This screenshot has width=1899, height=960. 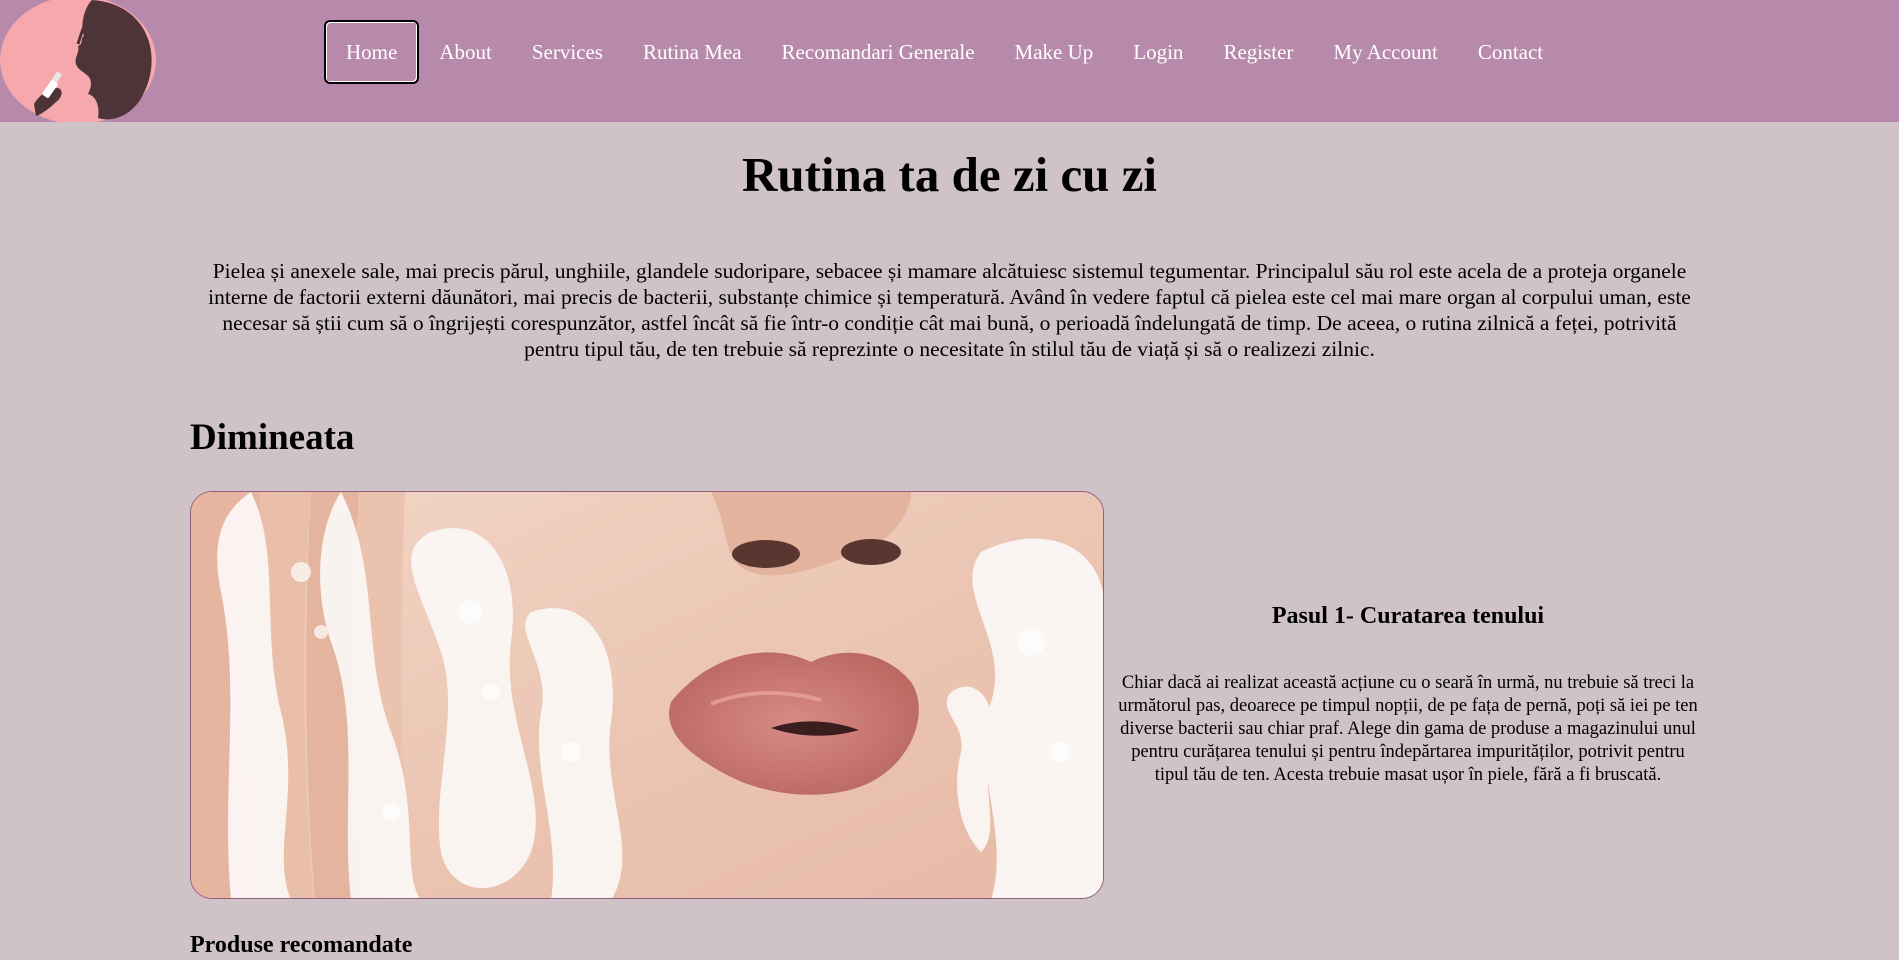 What do you see at coordinates (1510, 52) in the screenshot?
I see `nav-contact: Contact` at bounding box center [1510, 52].